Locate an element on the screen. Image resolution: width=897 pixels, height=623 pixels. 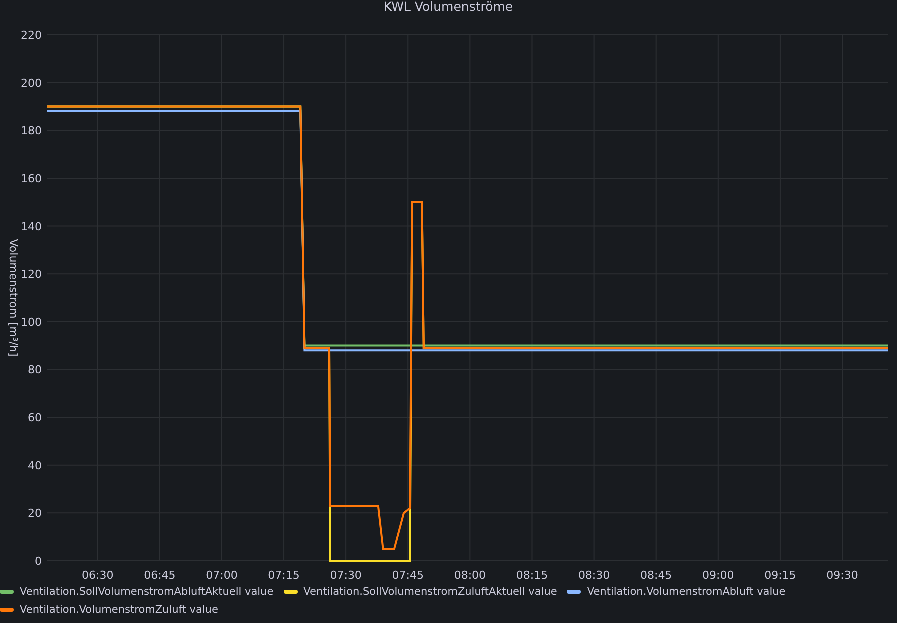
y-tick-label: 80 is located at coordinates (35, 370).